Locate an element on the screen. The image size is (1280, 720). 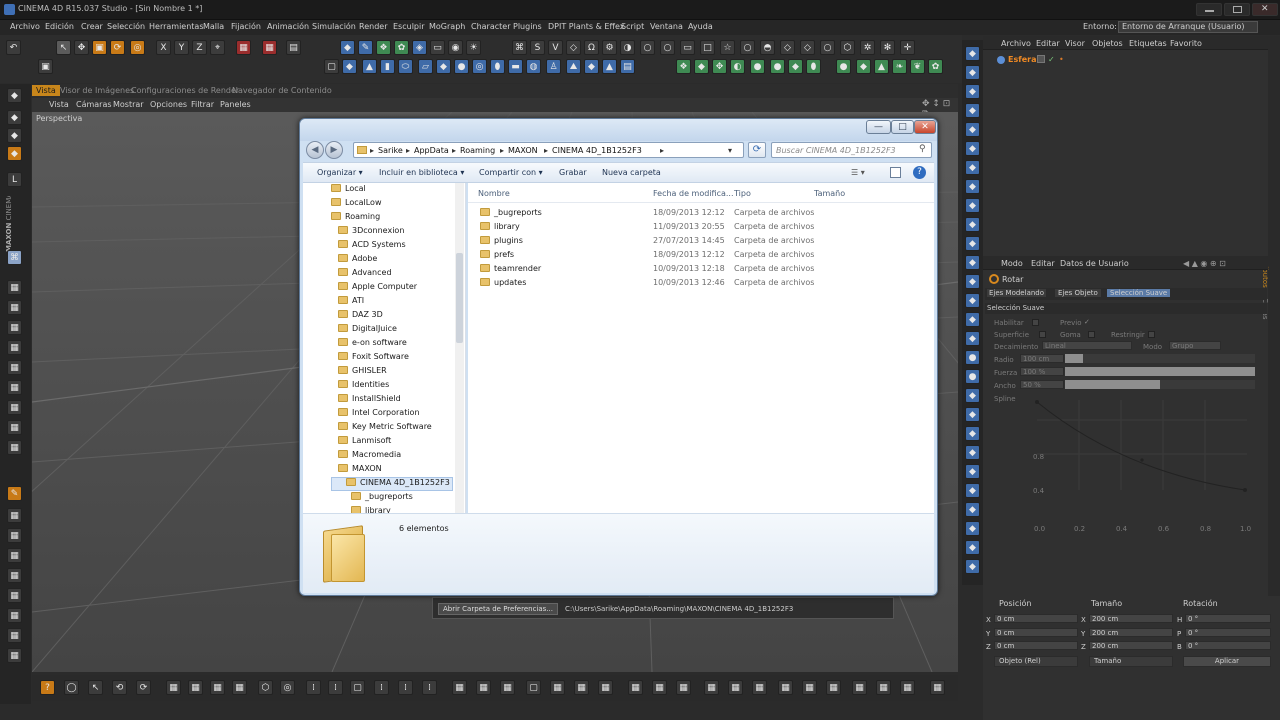
light-button: ☀ is located at coordinates (473, 47).